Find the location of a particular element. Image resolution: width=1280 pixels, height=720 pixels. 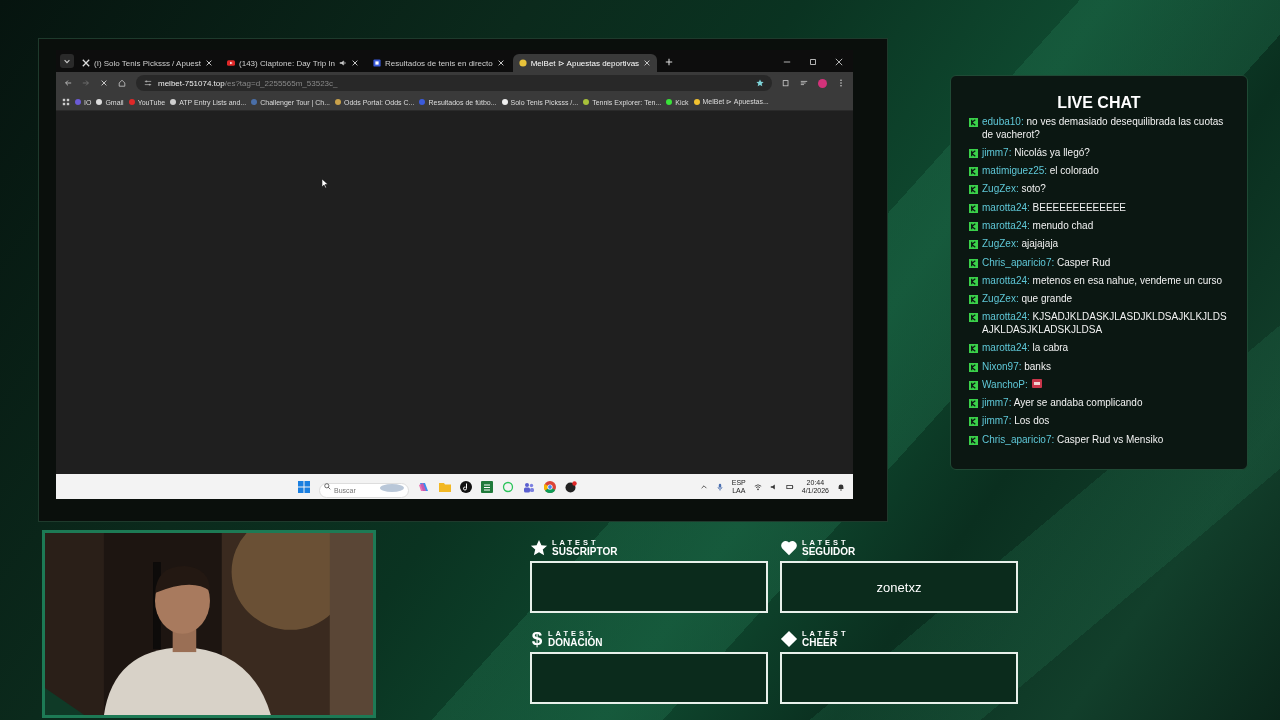

square-icon is located at coordinates (377, 63).